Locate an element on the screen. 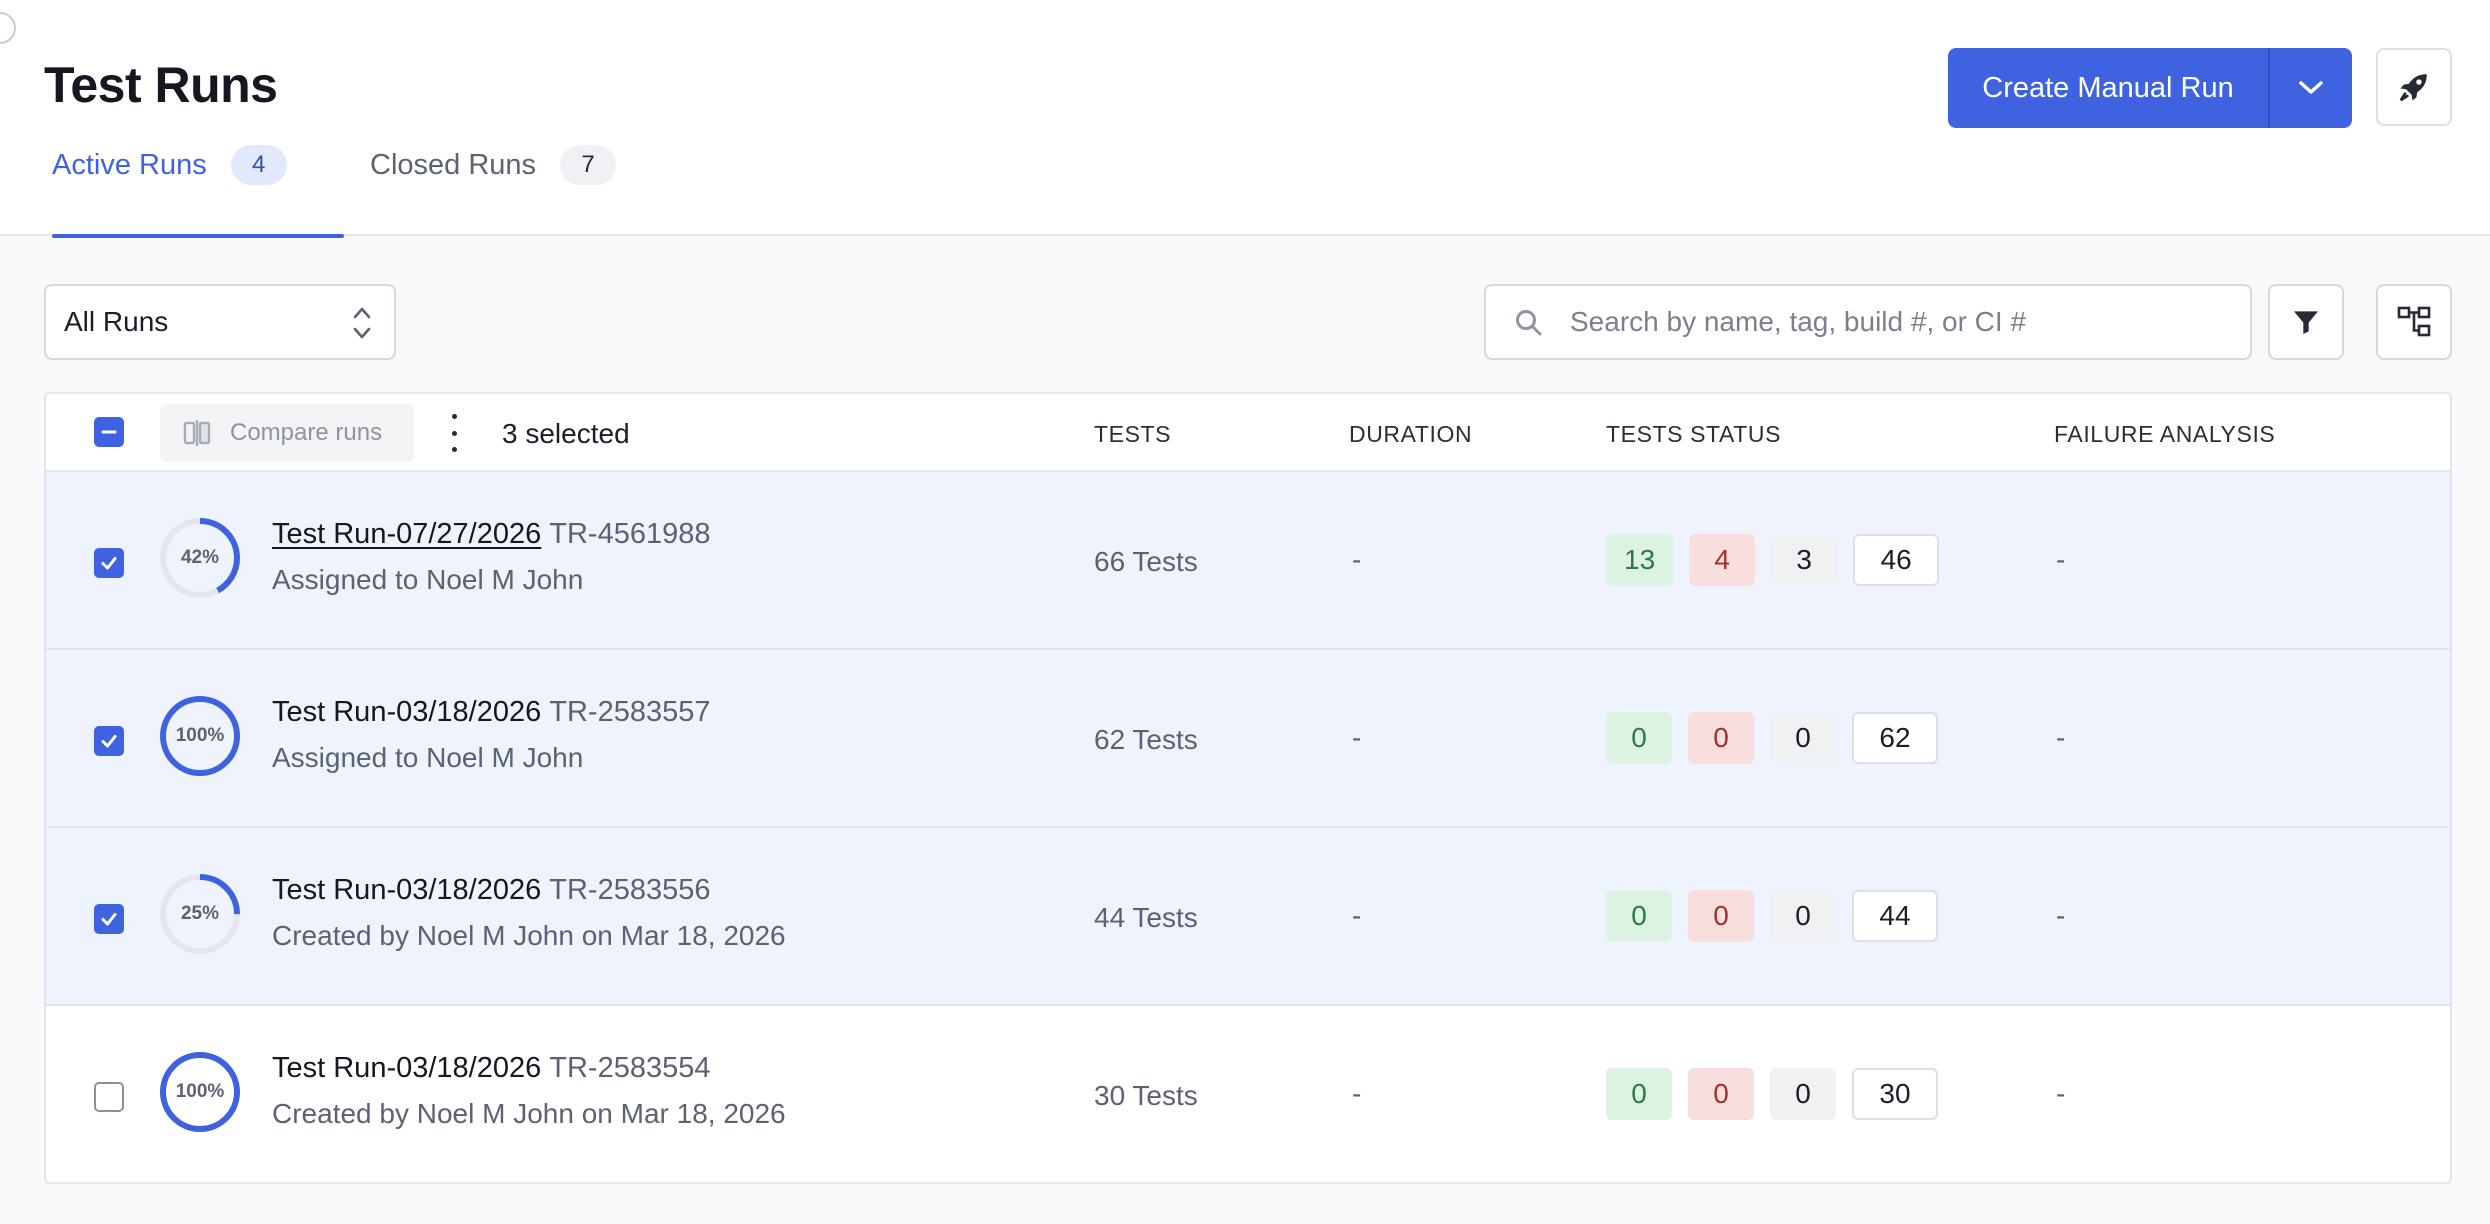 The height and width of the screenshot is (1224, 2490). create-manual-run-split-button: Create Manual Run is located at coordinates (2150, 88).